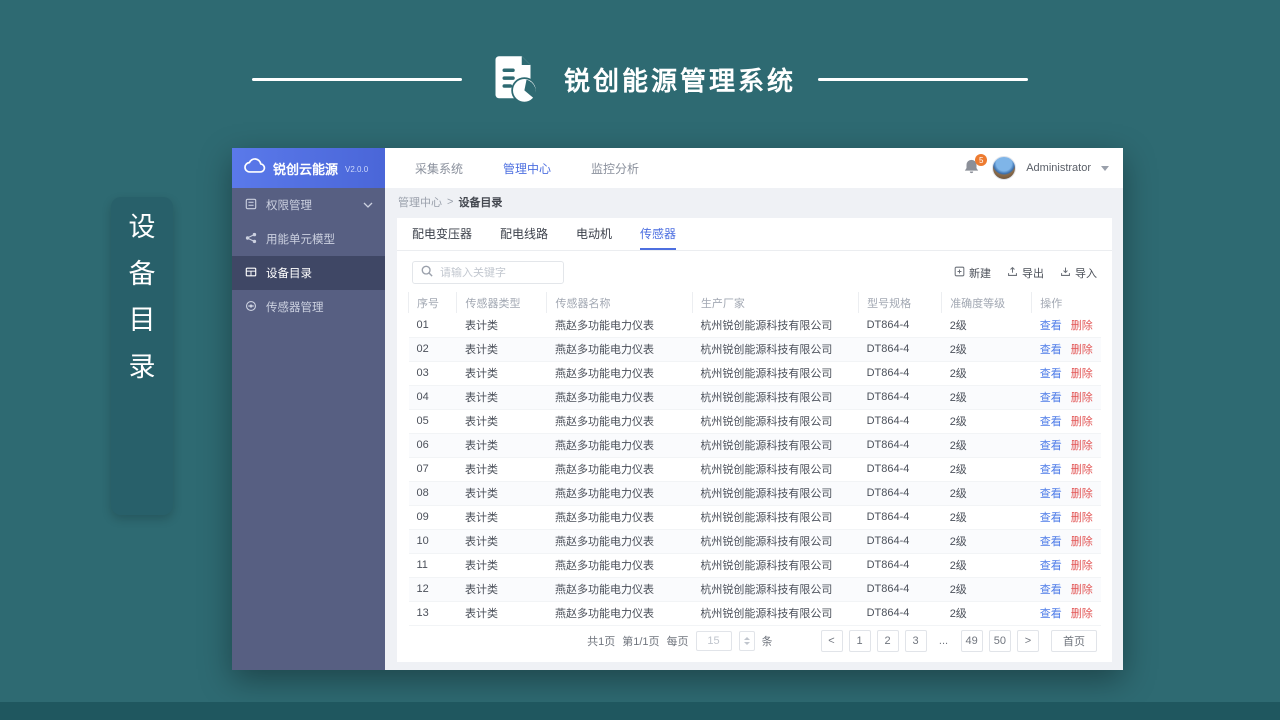  I want to click on export-button: 导出, so click(1025, 273).